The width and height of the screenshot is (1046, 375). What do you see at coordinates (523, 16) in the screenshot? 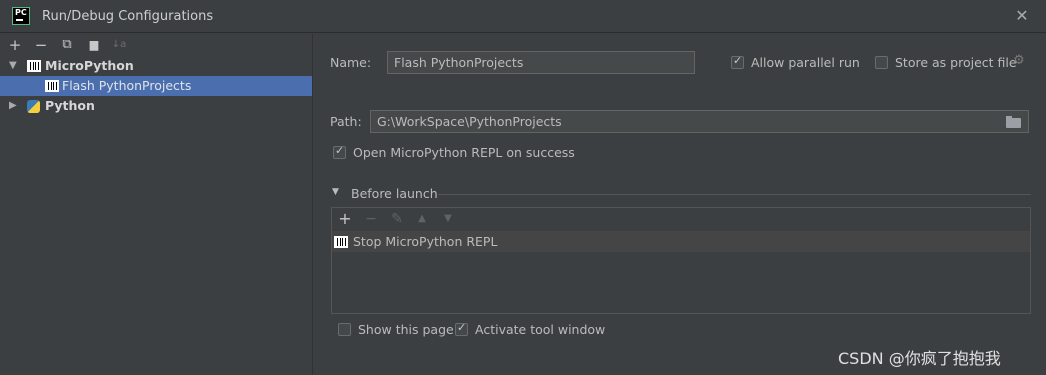
I see `title-bar: PC Run/Debug Configurations ✕` at bounding box center [523, 16].